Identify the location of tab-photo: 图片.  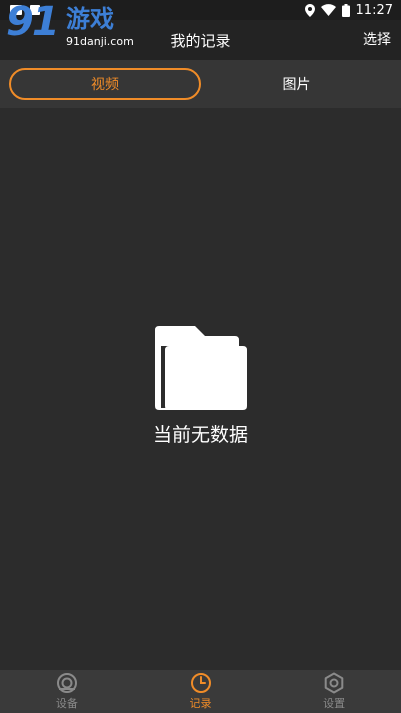
(296, 84).